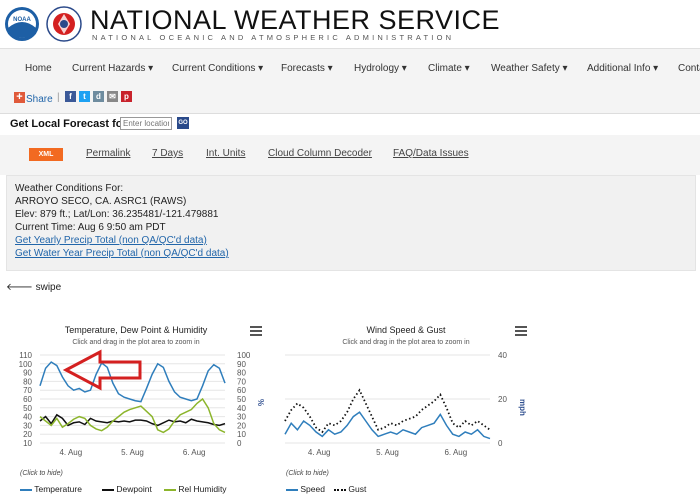 The width and height of the screenshot is (700, 494). What do you see at coordinates (239, 443) in the screenshot?
I see `y2-tick-label: 0` at bounding box center [239, 443].